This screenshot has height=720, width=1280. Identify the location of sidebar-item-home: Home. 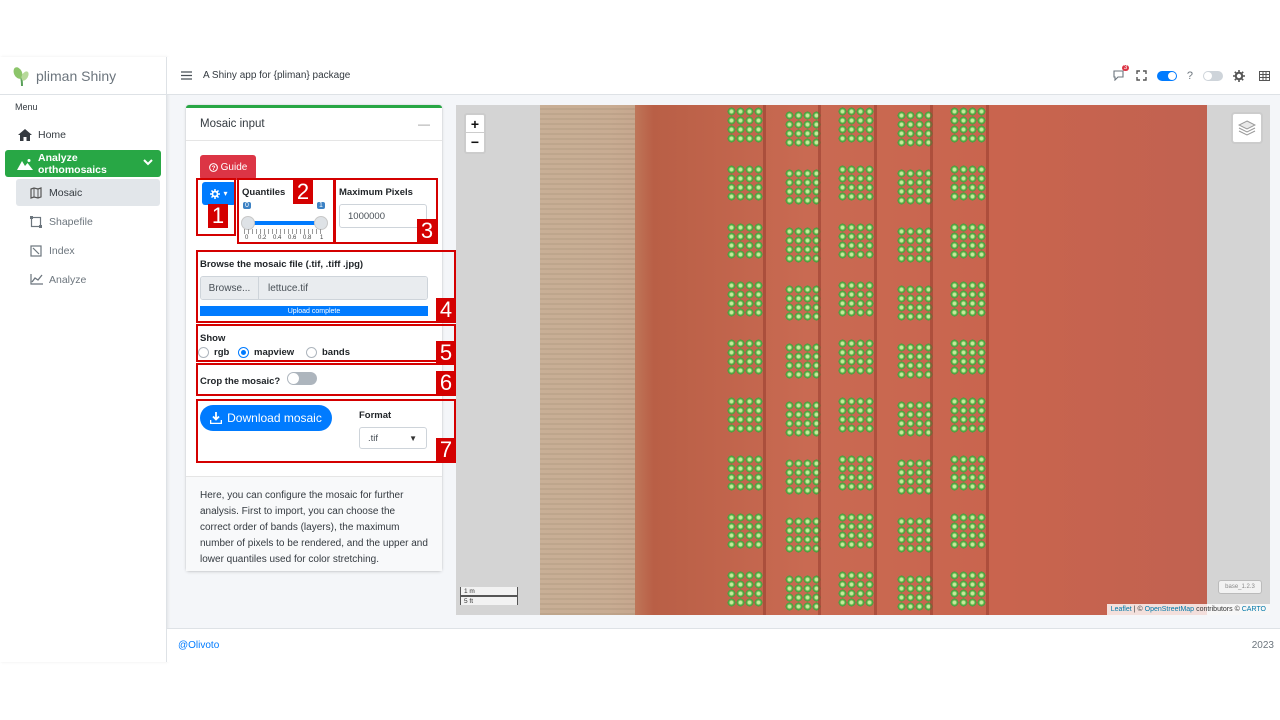
(83, 134).